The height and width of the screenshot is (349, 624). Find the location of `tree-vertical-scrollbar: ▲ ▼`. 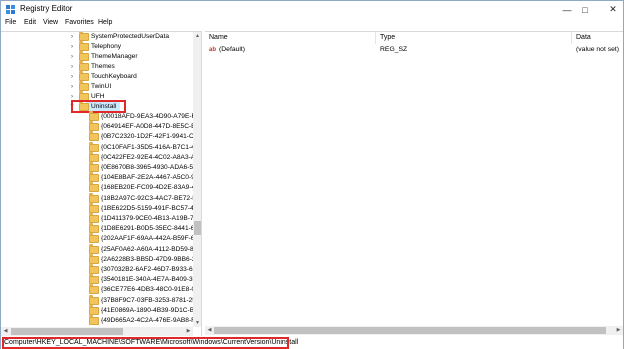

tree-vertical-scrollbar: ▲ ▼ is located at coordinates (197, 179).